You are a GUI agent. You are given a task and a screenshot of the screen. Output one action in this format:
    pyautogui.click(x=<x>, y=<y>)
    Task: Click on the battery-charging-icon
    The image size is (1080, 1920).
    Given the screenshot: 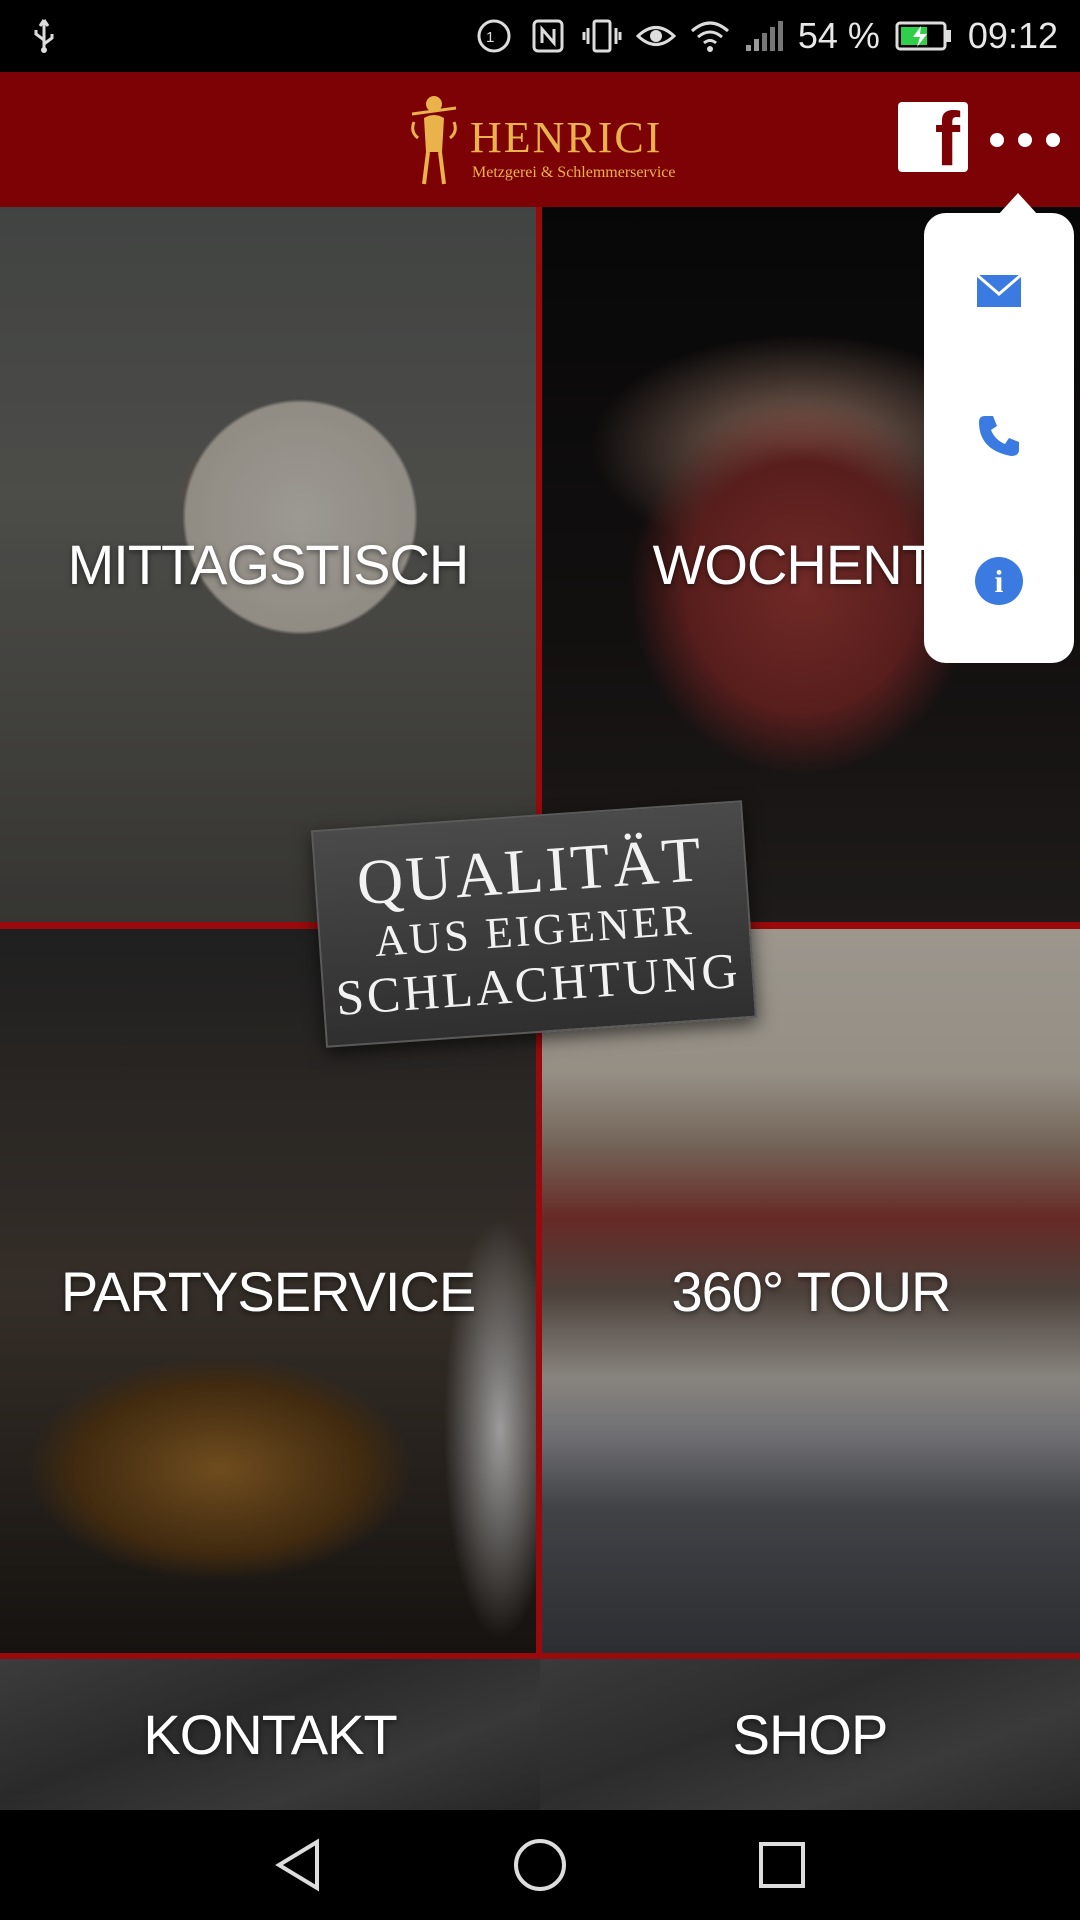 What is the action you would take?
    pyautogui.click(x=924, y=36)
    